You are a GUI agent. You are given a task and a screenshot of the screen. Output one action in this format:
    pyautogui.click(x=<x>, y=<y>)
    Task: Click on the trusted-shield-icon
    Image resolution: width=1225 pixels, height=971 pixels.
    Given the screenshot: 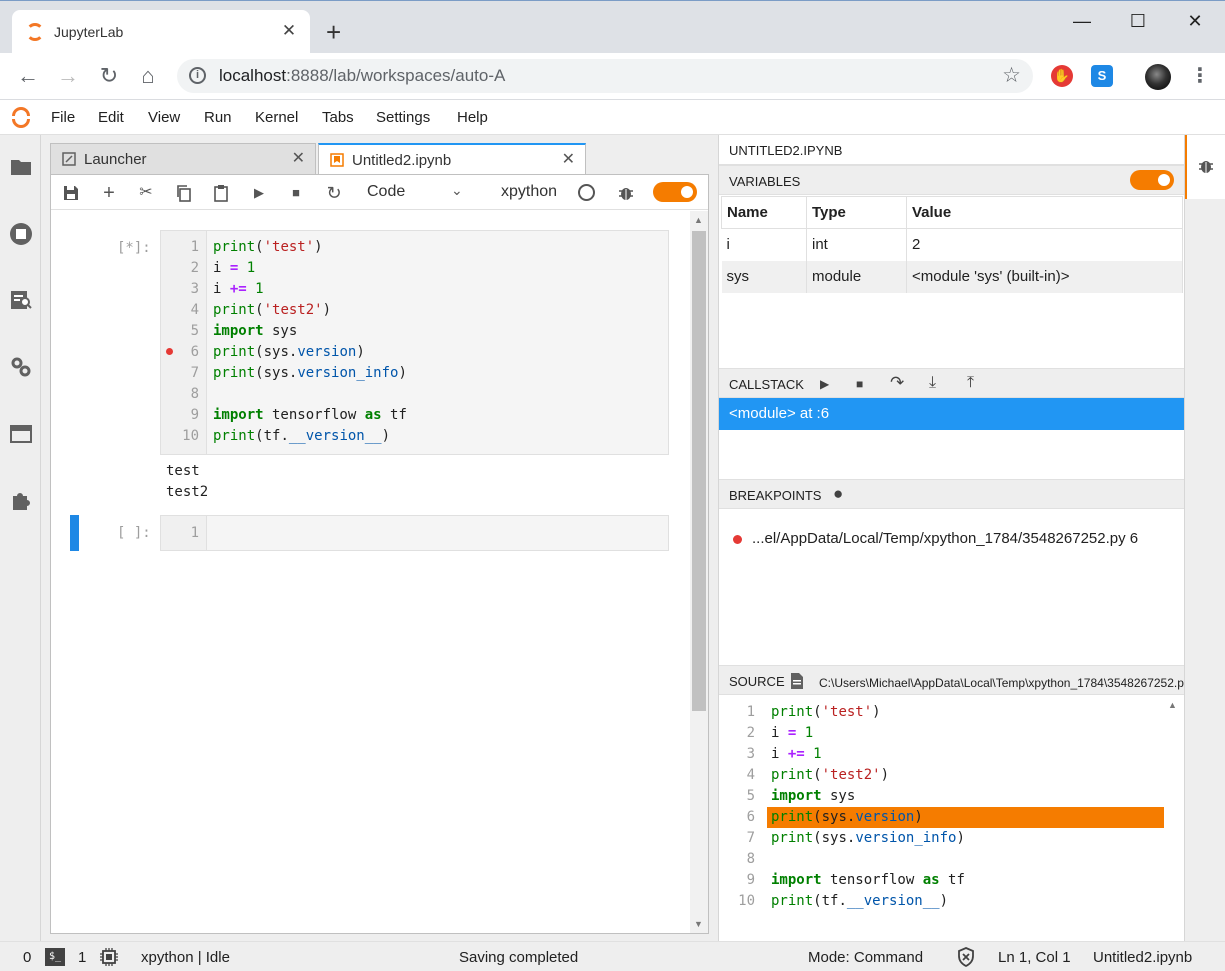 What is the action you would take?
    pyautogui.click(x=966, y=957)
    